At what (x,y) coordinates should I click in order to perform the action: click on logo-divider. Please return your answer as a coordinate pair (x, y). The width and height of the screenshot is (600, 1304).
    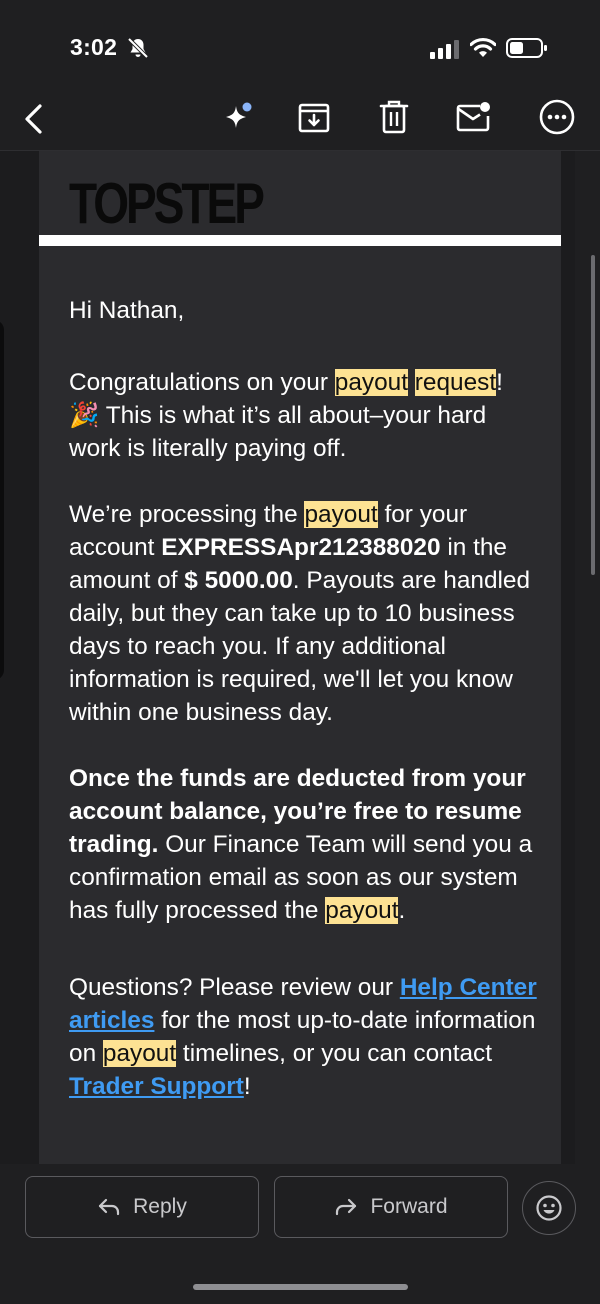
    Looking at the image, I should click on (300, 240).